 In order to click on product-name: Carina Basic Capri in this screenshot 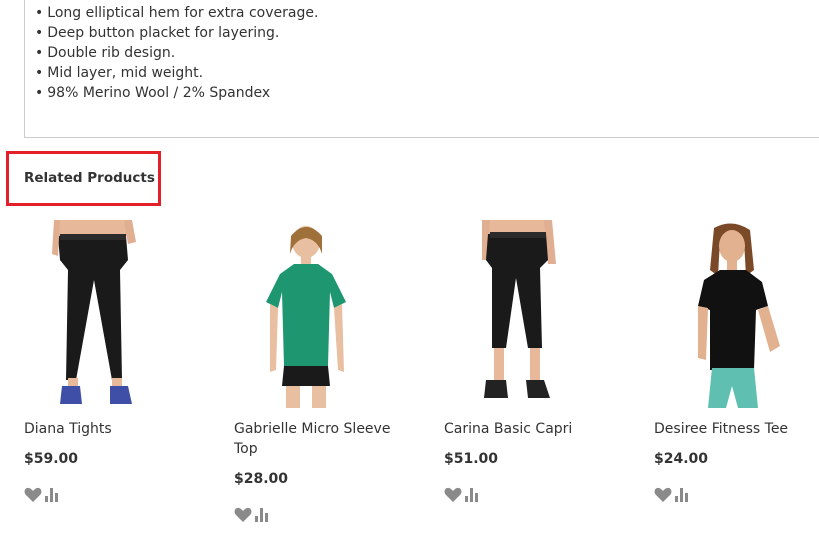, I will do `click(526, 429)`.